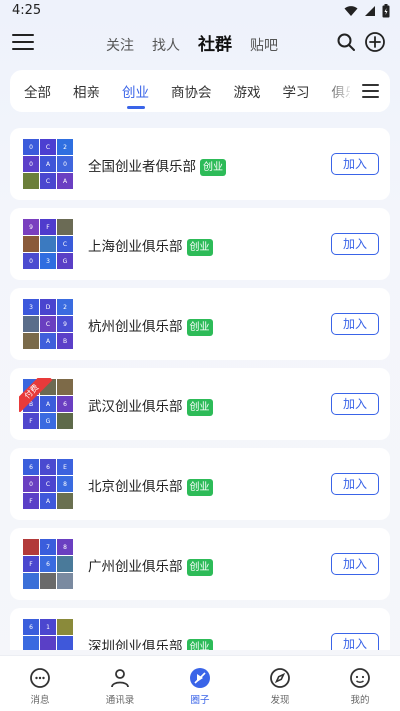 The width and height of the screenshot is (400, 711). I want to click on profile-icon, so click(360, 678).